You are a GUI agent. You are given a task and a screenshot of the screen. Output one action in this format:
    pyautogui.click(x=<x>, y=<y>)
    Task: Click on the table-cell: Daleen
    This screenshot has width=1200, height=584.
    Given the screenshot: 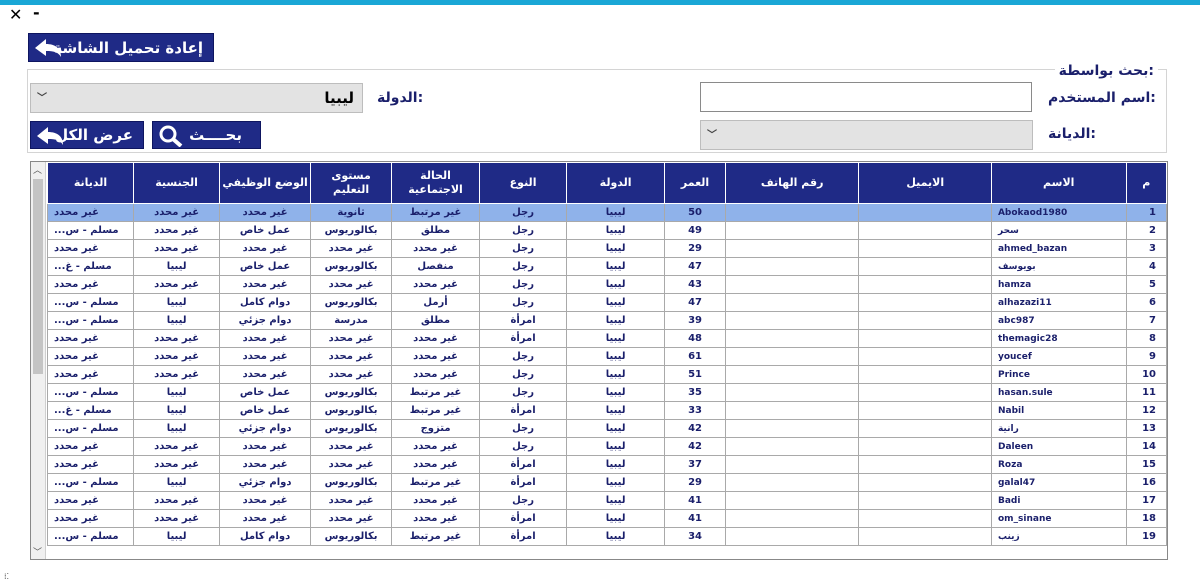 What is the action you would take?
    pyautogui.click(x=1058, y=446)
    